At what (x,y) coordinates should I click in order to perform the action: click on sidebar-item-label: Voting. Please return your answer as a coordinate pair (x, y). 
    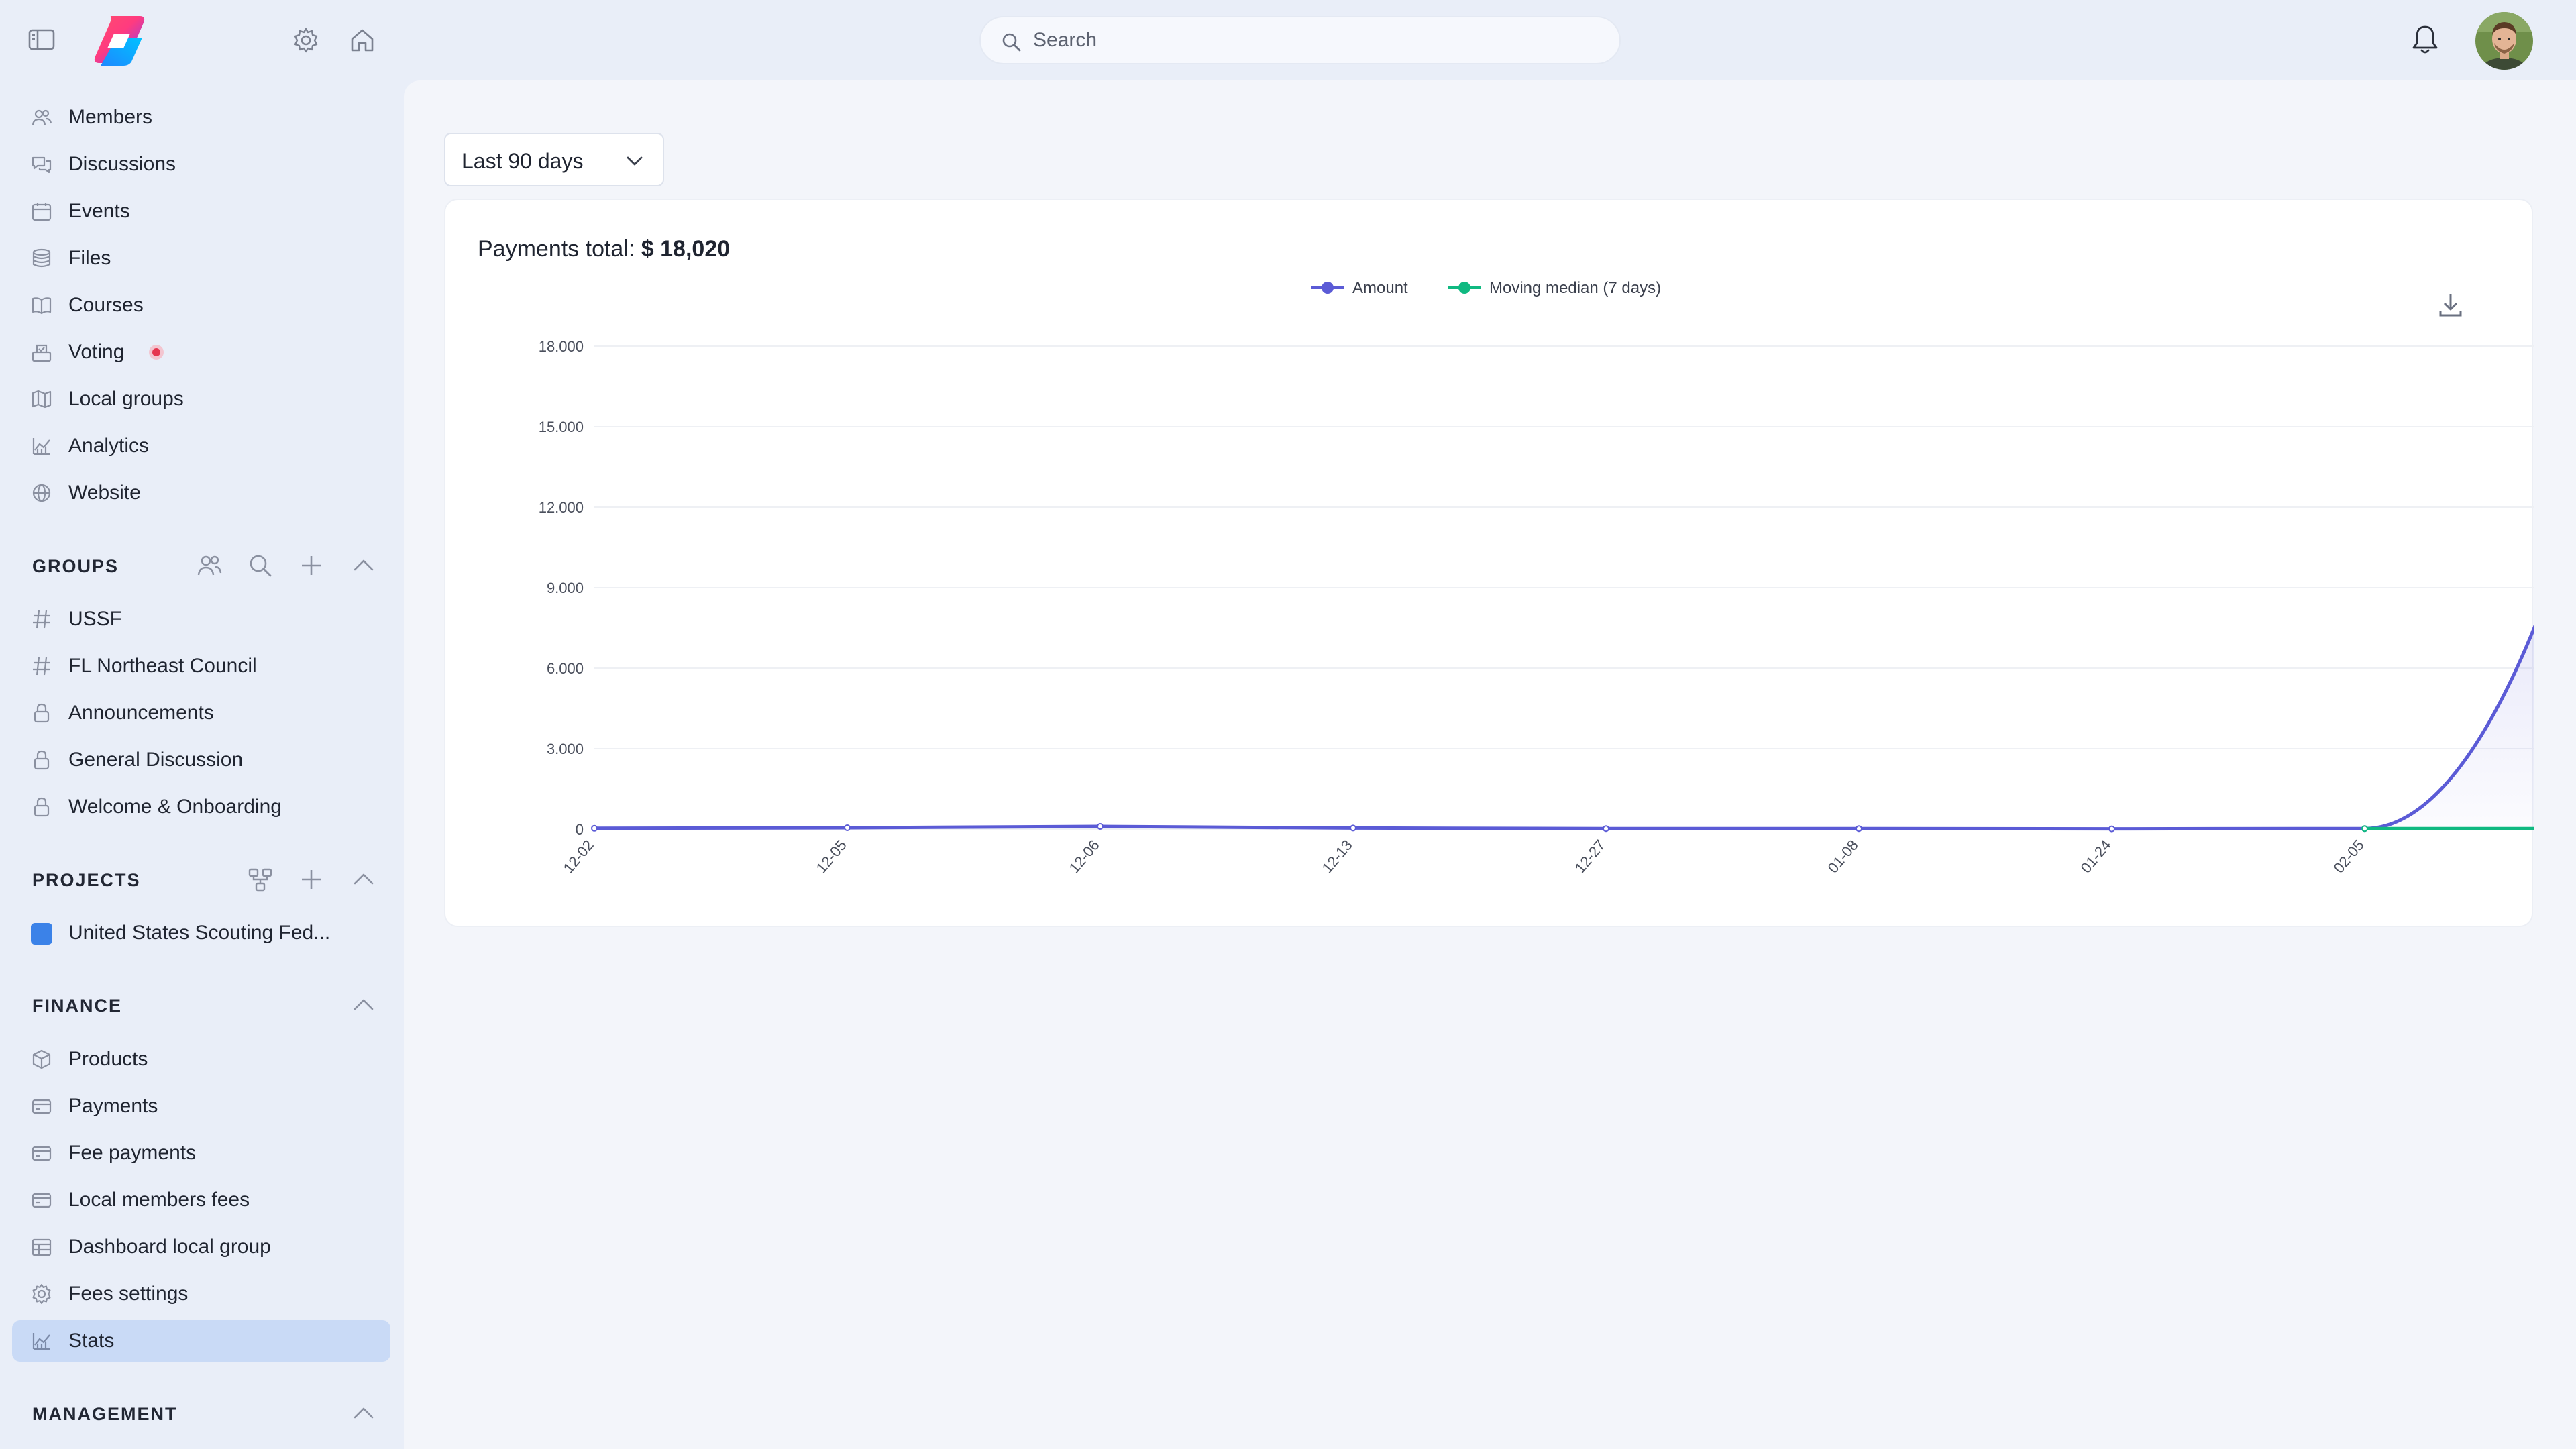
    Looking at the image, I should click on (96, 352).